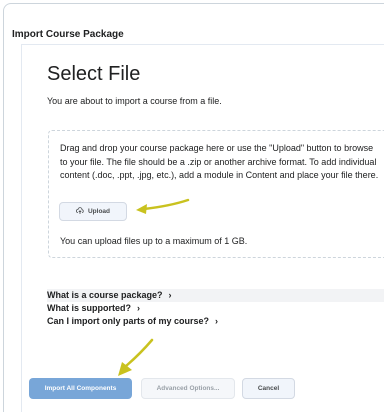 Image resolution: width=384 pixels, height=412 pixels. Describe the element at coordinates (268, 388) in the screenshot. I see `cancel-button: Cancel` at that location.